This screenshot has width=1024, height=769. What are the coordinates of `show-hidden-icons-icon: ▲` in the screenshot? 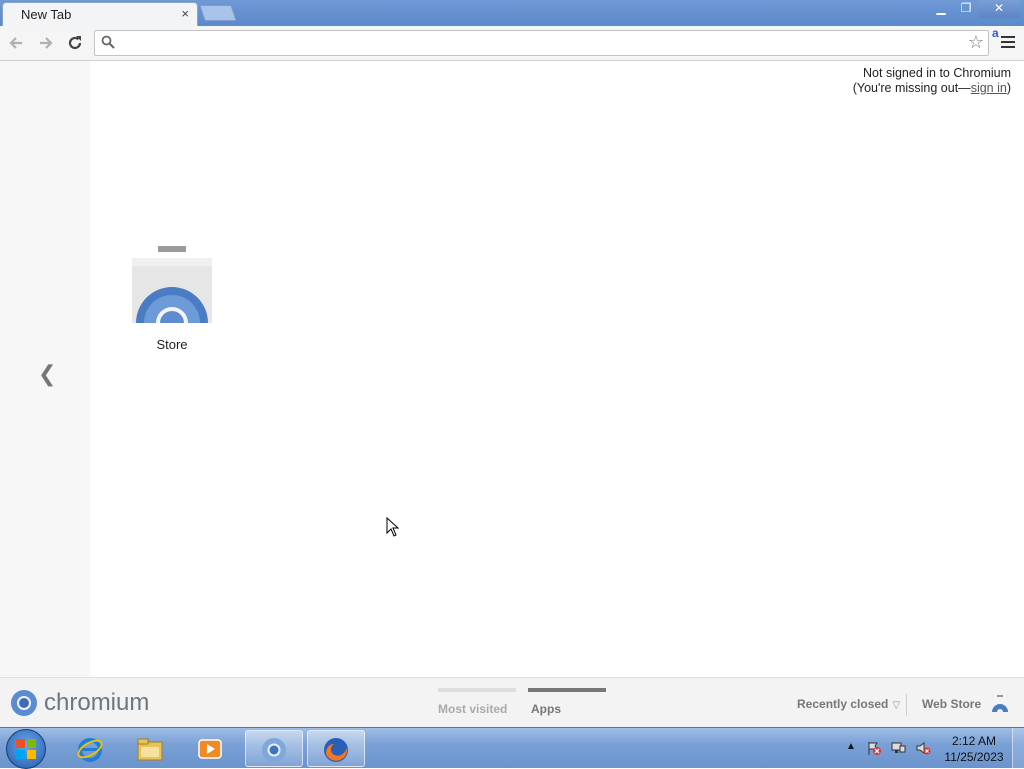 It's located at (851, 746).